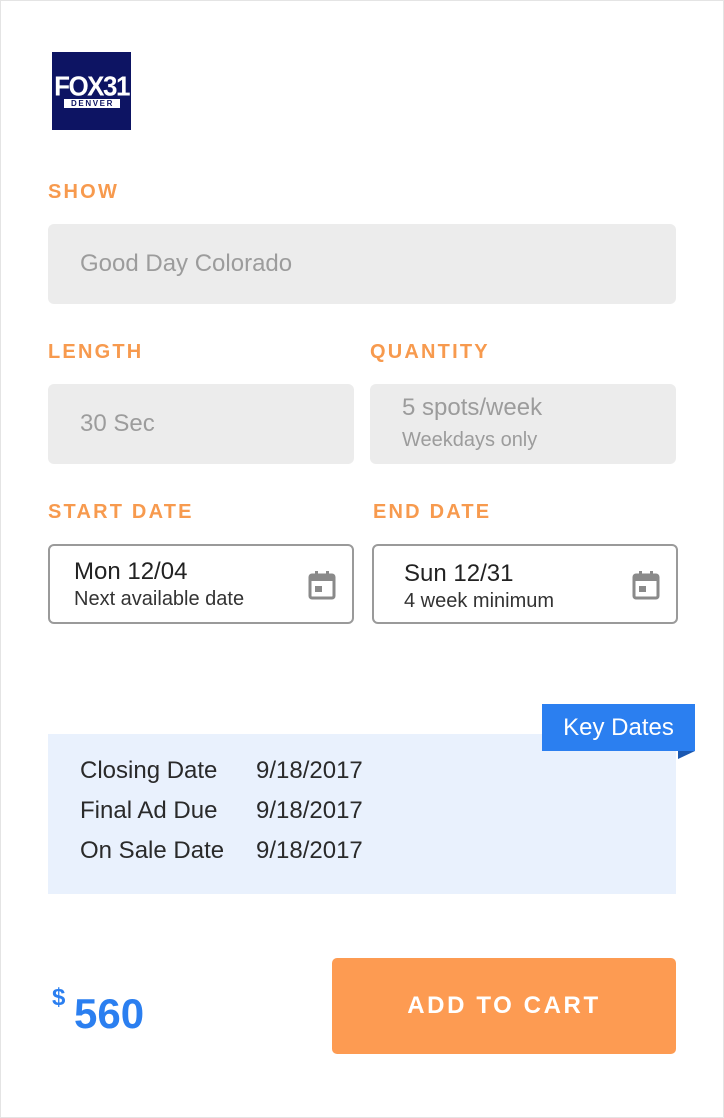 The width and height of the screenshot is (724, 1118). Describe the element at coordinates (432, 512) in the screenshot. I see `end-date-label: END DATE` at that location.